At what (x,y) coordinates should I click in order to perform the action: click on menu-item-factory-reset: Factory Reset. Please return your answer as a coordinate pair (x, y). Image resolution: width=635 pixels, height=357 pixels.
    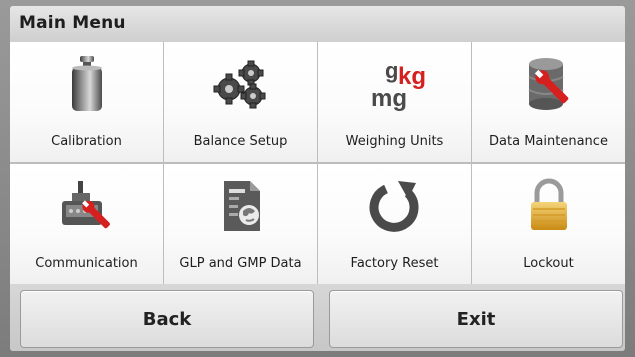
    Looking at the image, I should click on (394, 224).